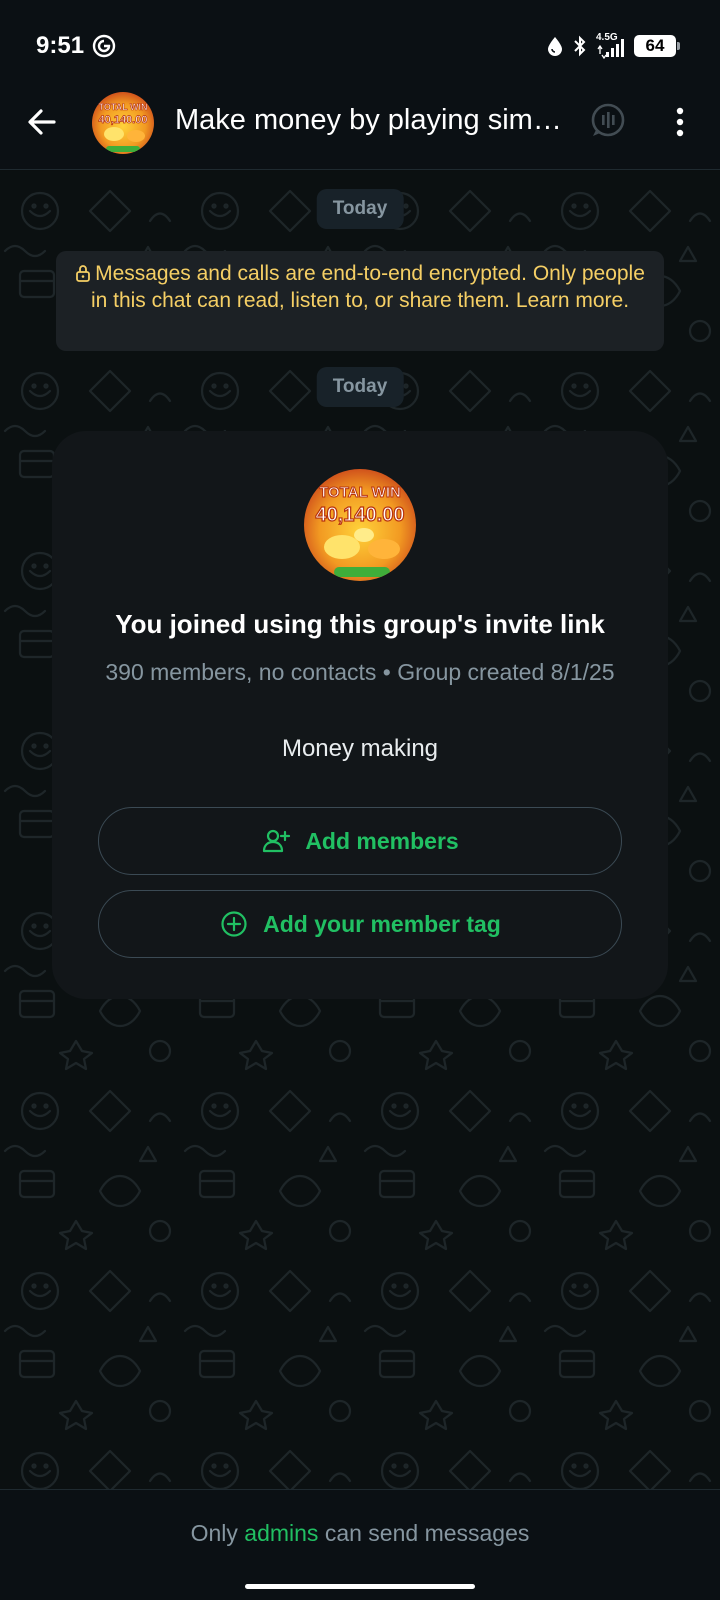 Image resolution: width=720 pixels, height=1600 pixels. What do you see at coordinates (608, 120) in the screenshot?
I see `voice-chat-icon` at bounding box center [608, 120].